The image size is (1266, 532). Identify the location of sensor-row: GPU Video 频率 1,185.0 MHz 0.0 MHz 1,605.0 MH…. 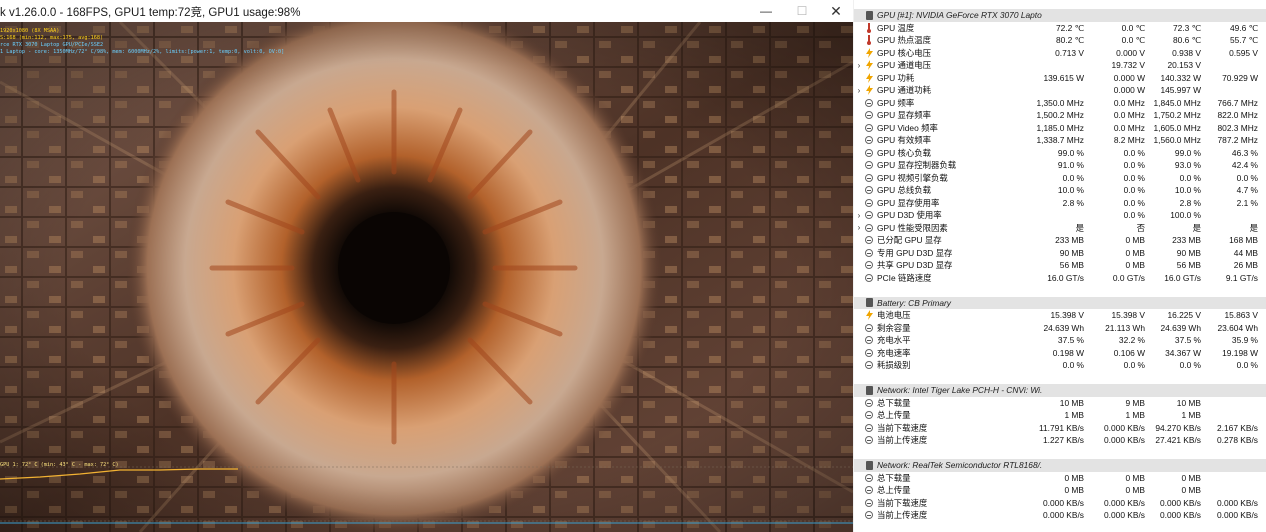
(1060, 128).